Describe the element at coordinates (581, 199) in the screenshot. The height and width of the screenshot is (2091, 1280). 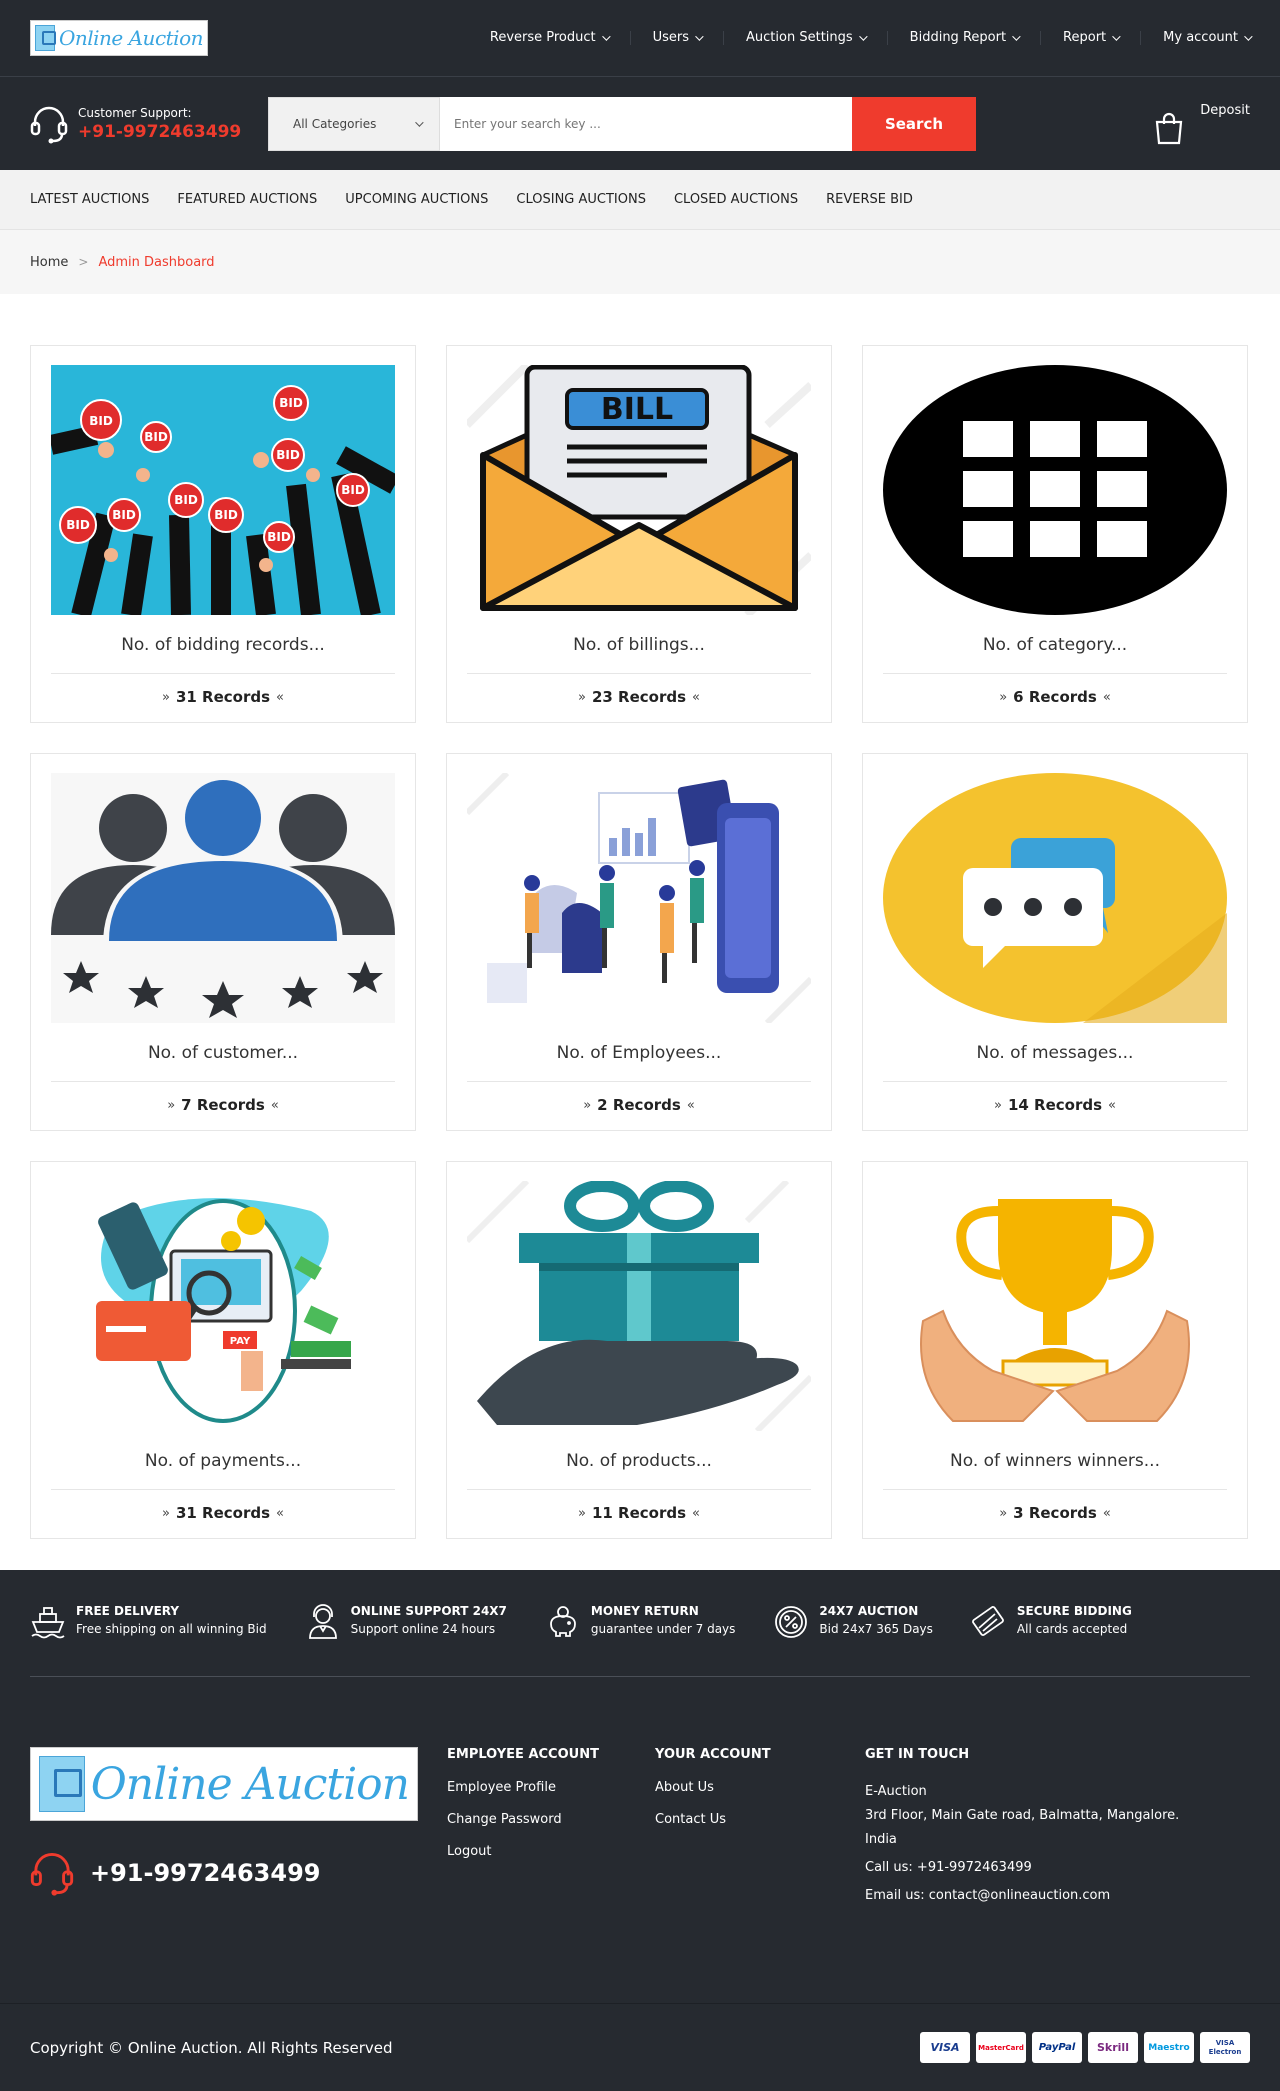
I see `nav-closing-auctions: CLOSING AUCTIONS` at that location.